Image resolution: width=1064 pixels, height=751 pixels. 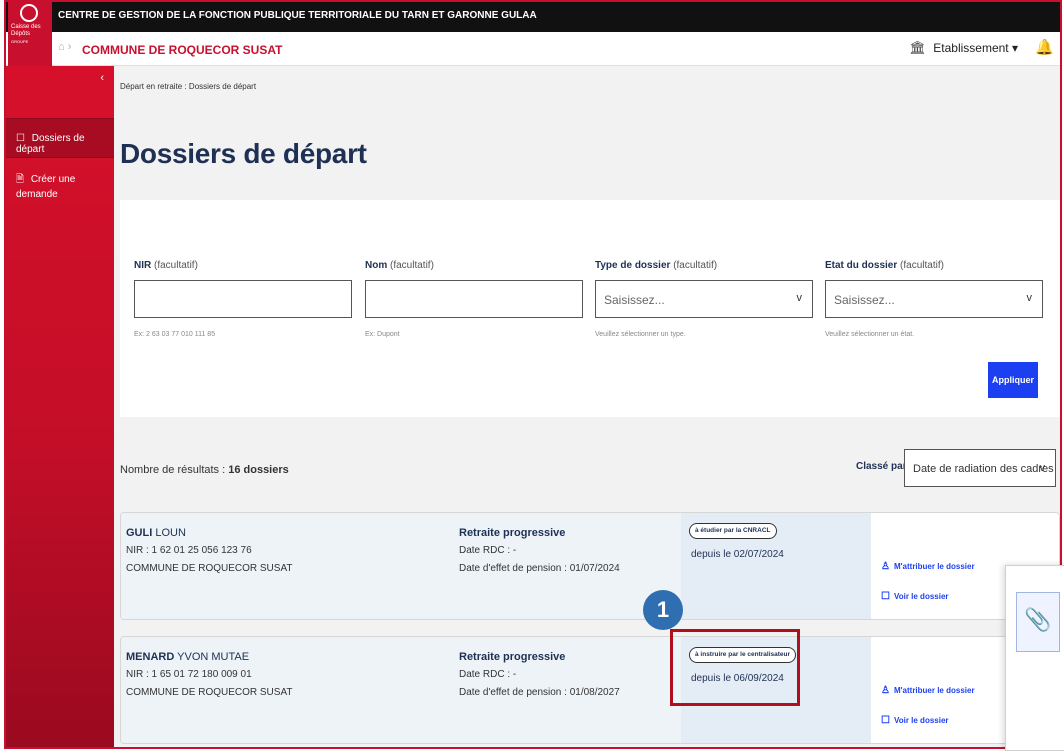 I want to click on etablissement-menu: 🏛 Etablissement ▾, so click(x=963, y=48).